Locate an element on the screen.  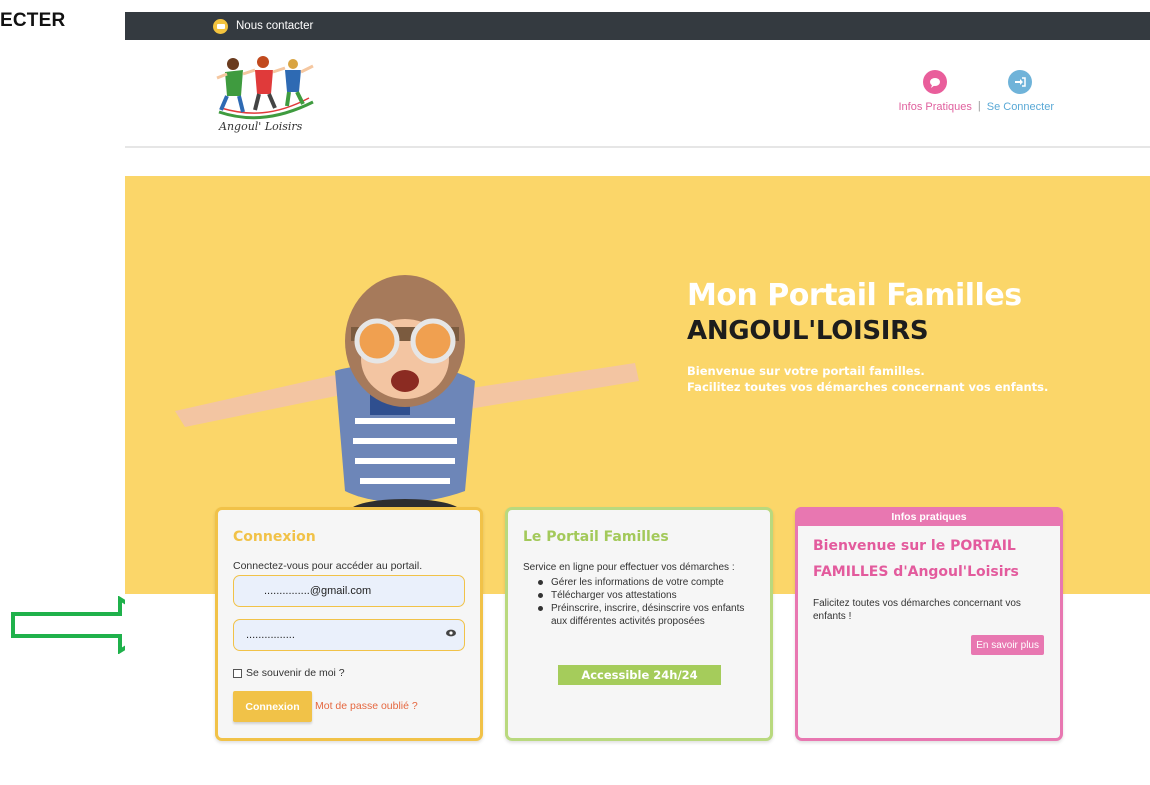
contact-link: Nous contacter is located at coordinates (274, 26).